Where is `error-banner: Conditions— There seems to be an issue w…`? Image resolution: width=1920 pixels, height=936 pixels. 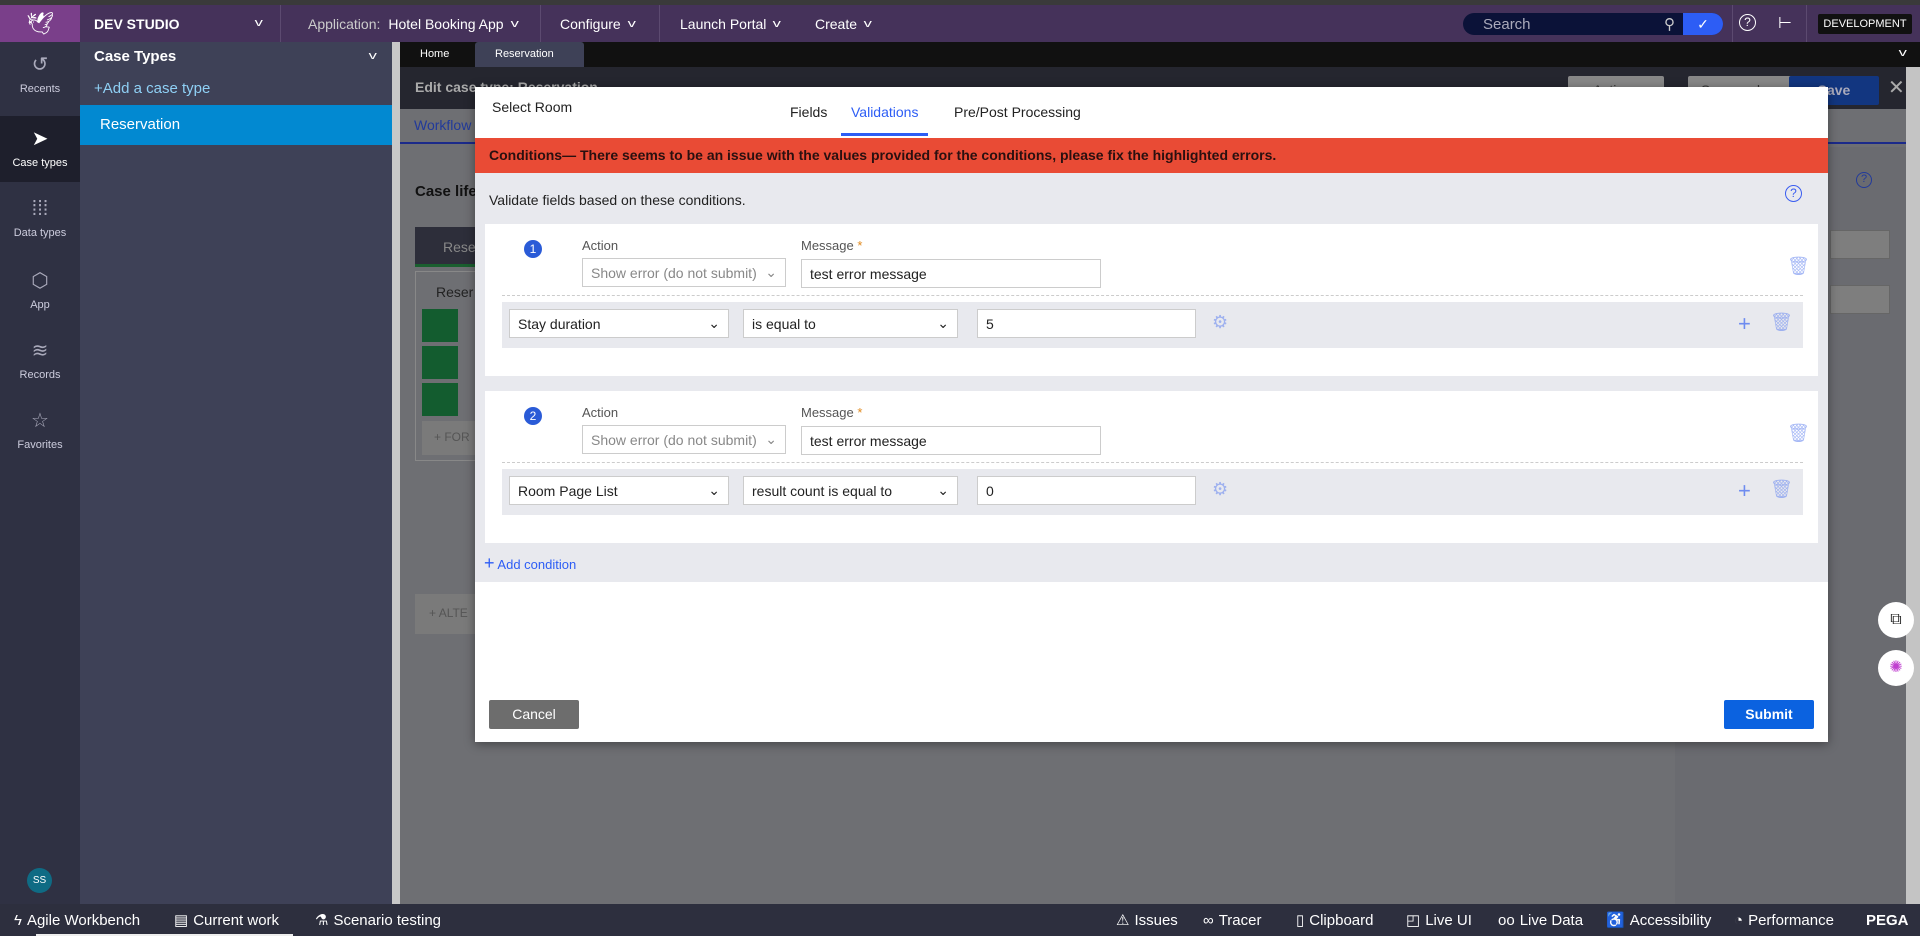
error-banner: Conditions— There seems to be an issue w… is located at coordinates (1151, 155).